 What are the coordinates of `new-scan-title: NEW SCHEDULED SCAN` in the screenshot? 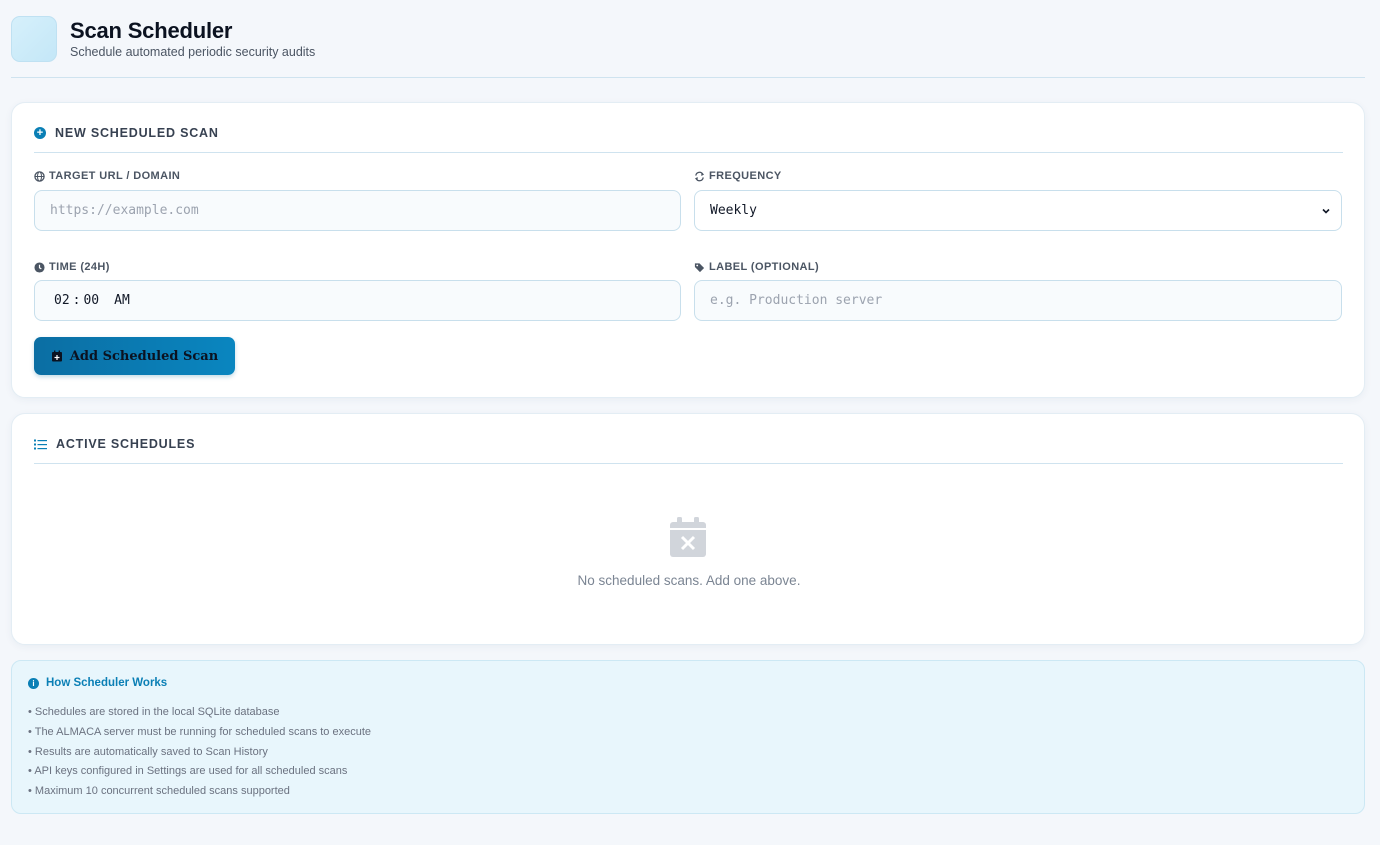 It's located at (137, 133).